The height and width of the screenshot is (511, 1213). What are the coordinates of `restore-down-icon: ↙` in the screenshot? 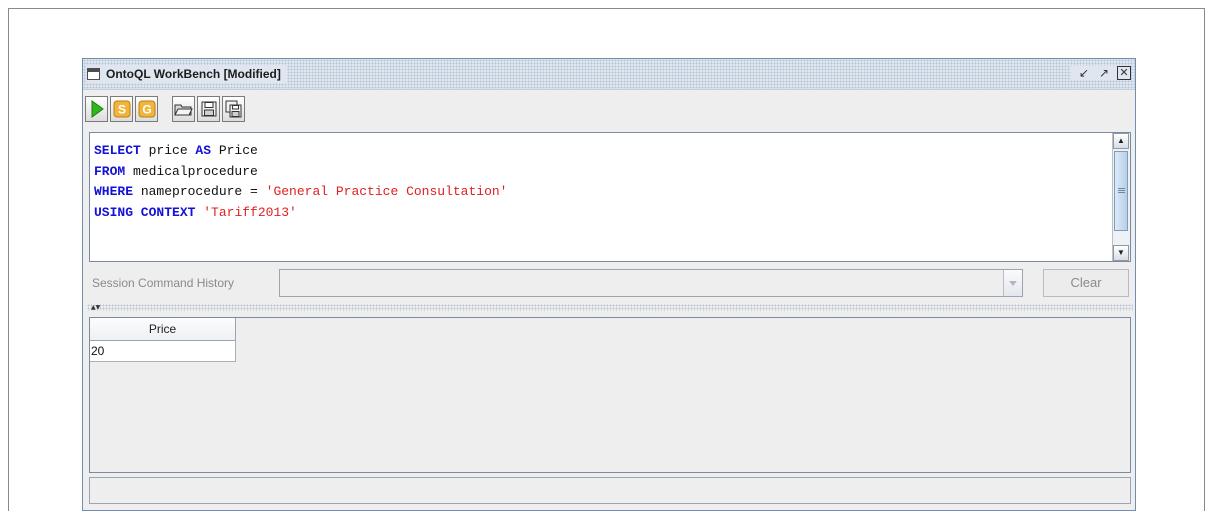 It's located at (1084, 73).